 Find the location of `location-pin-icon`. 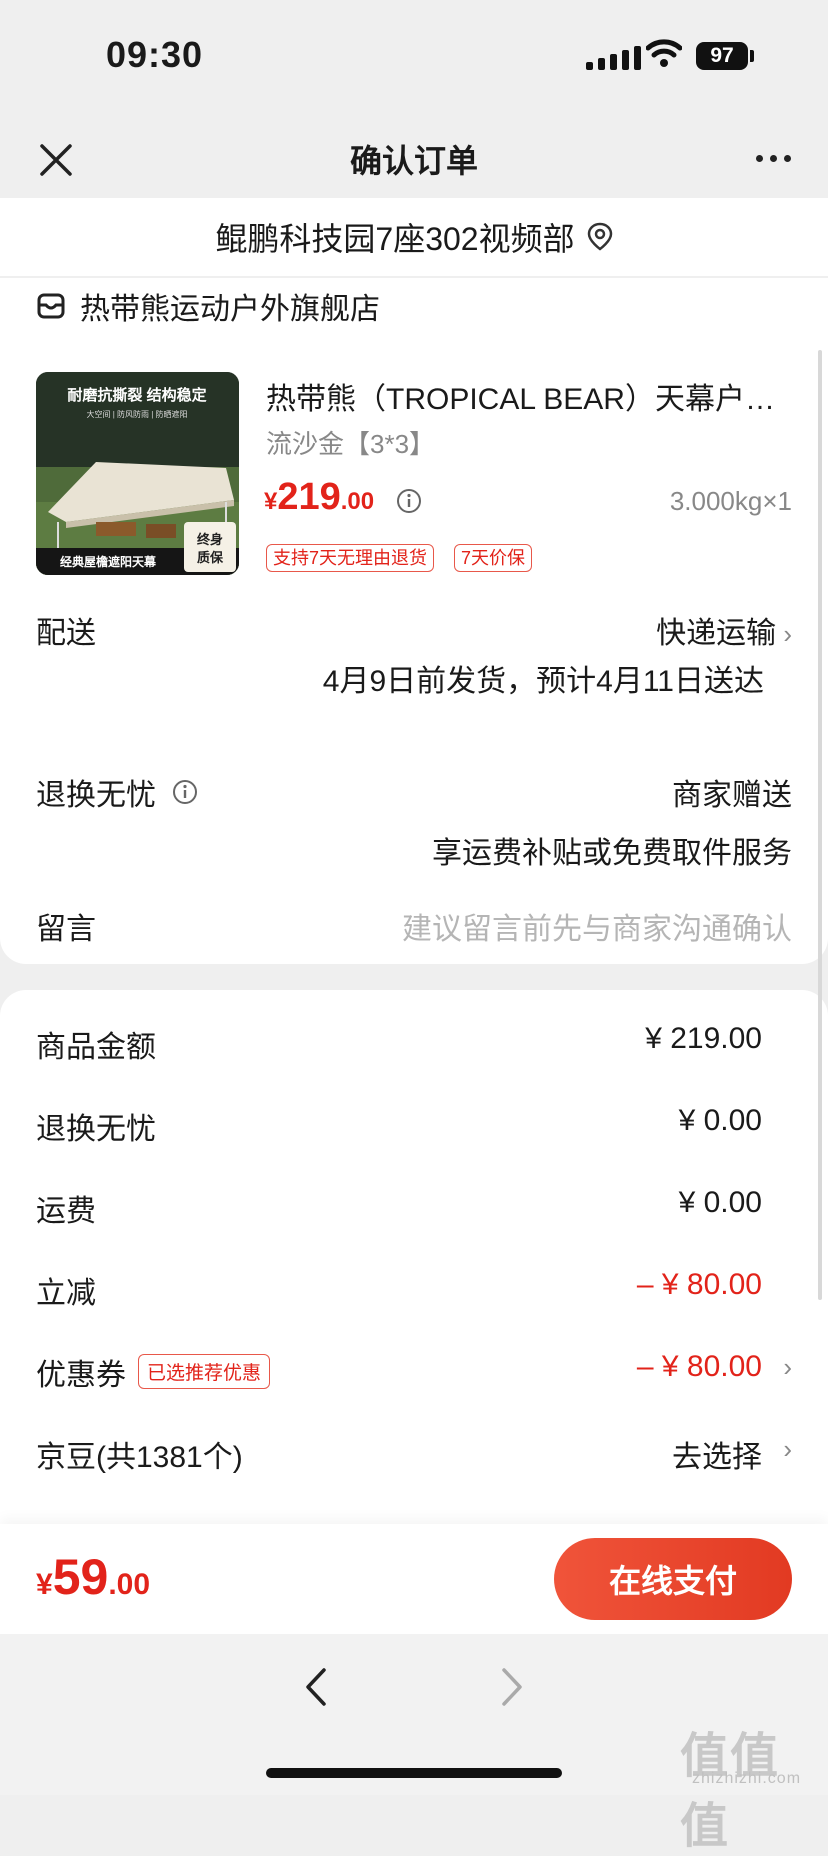

location-pin-icon is located at coordinates (599, 236).